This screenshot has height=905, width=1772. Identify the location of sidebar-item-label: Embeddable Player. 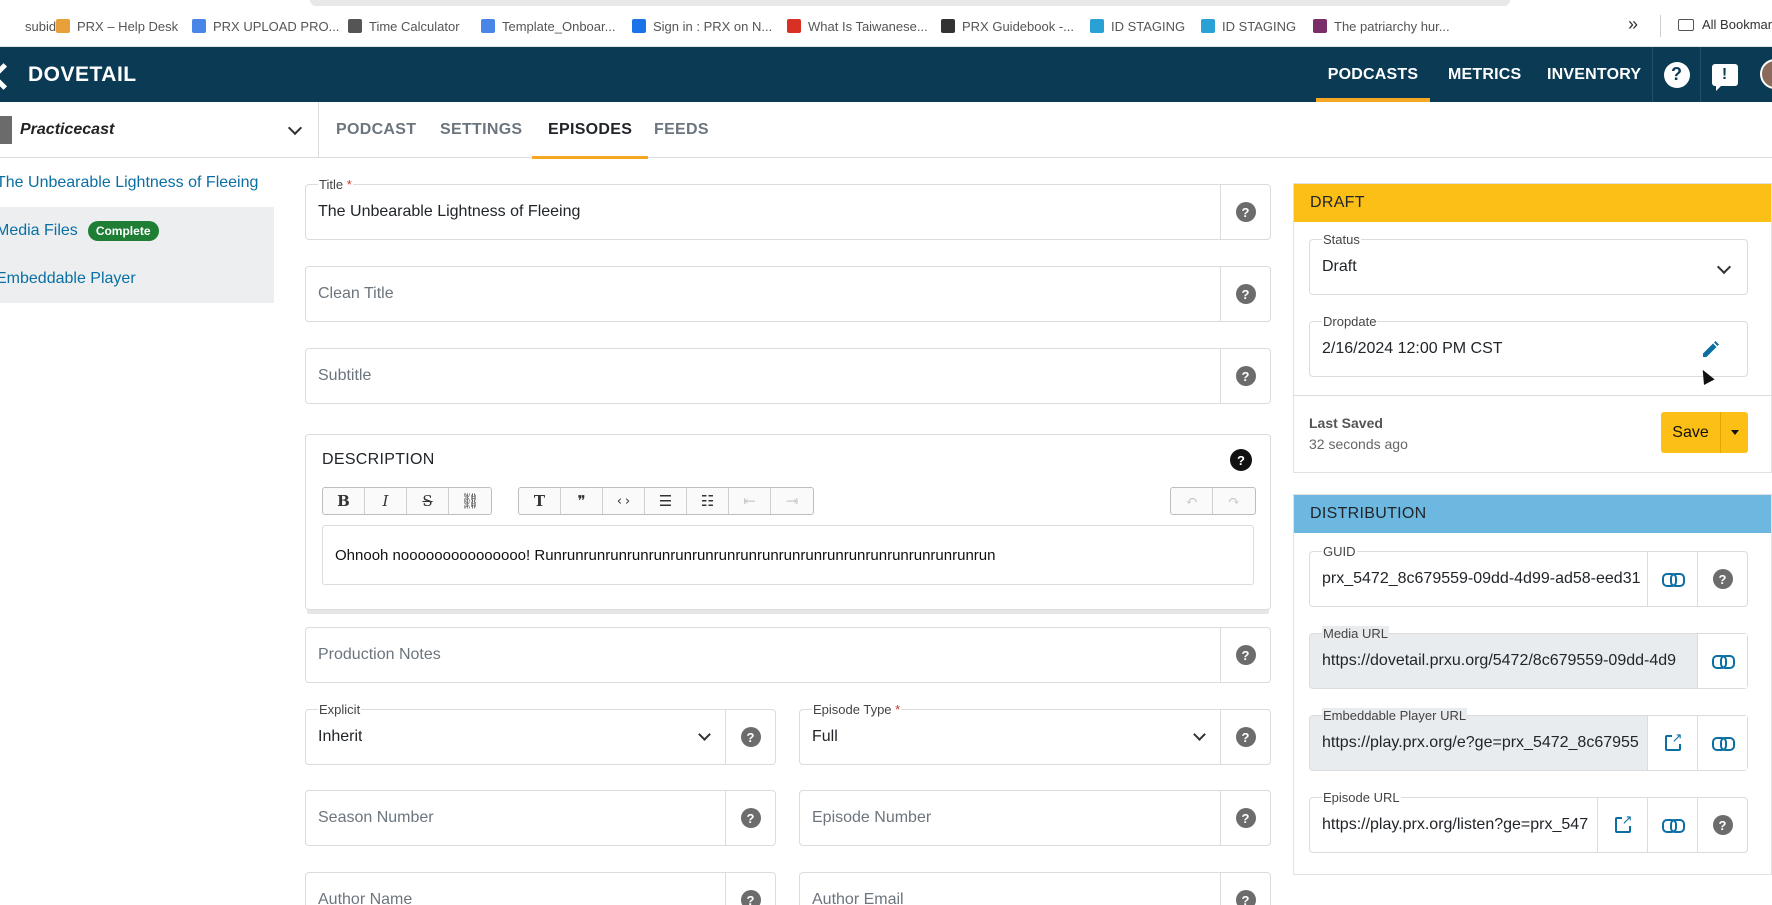
(68, 278).